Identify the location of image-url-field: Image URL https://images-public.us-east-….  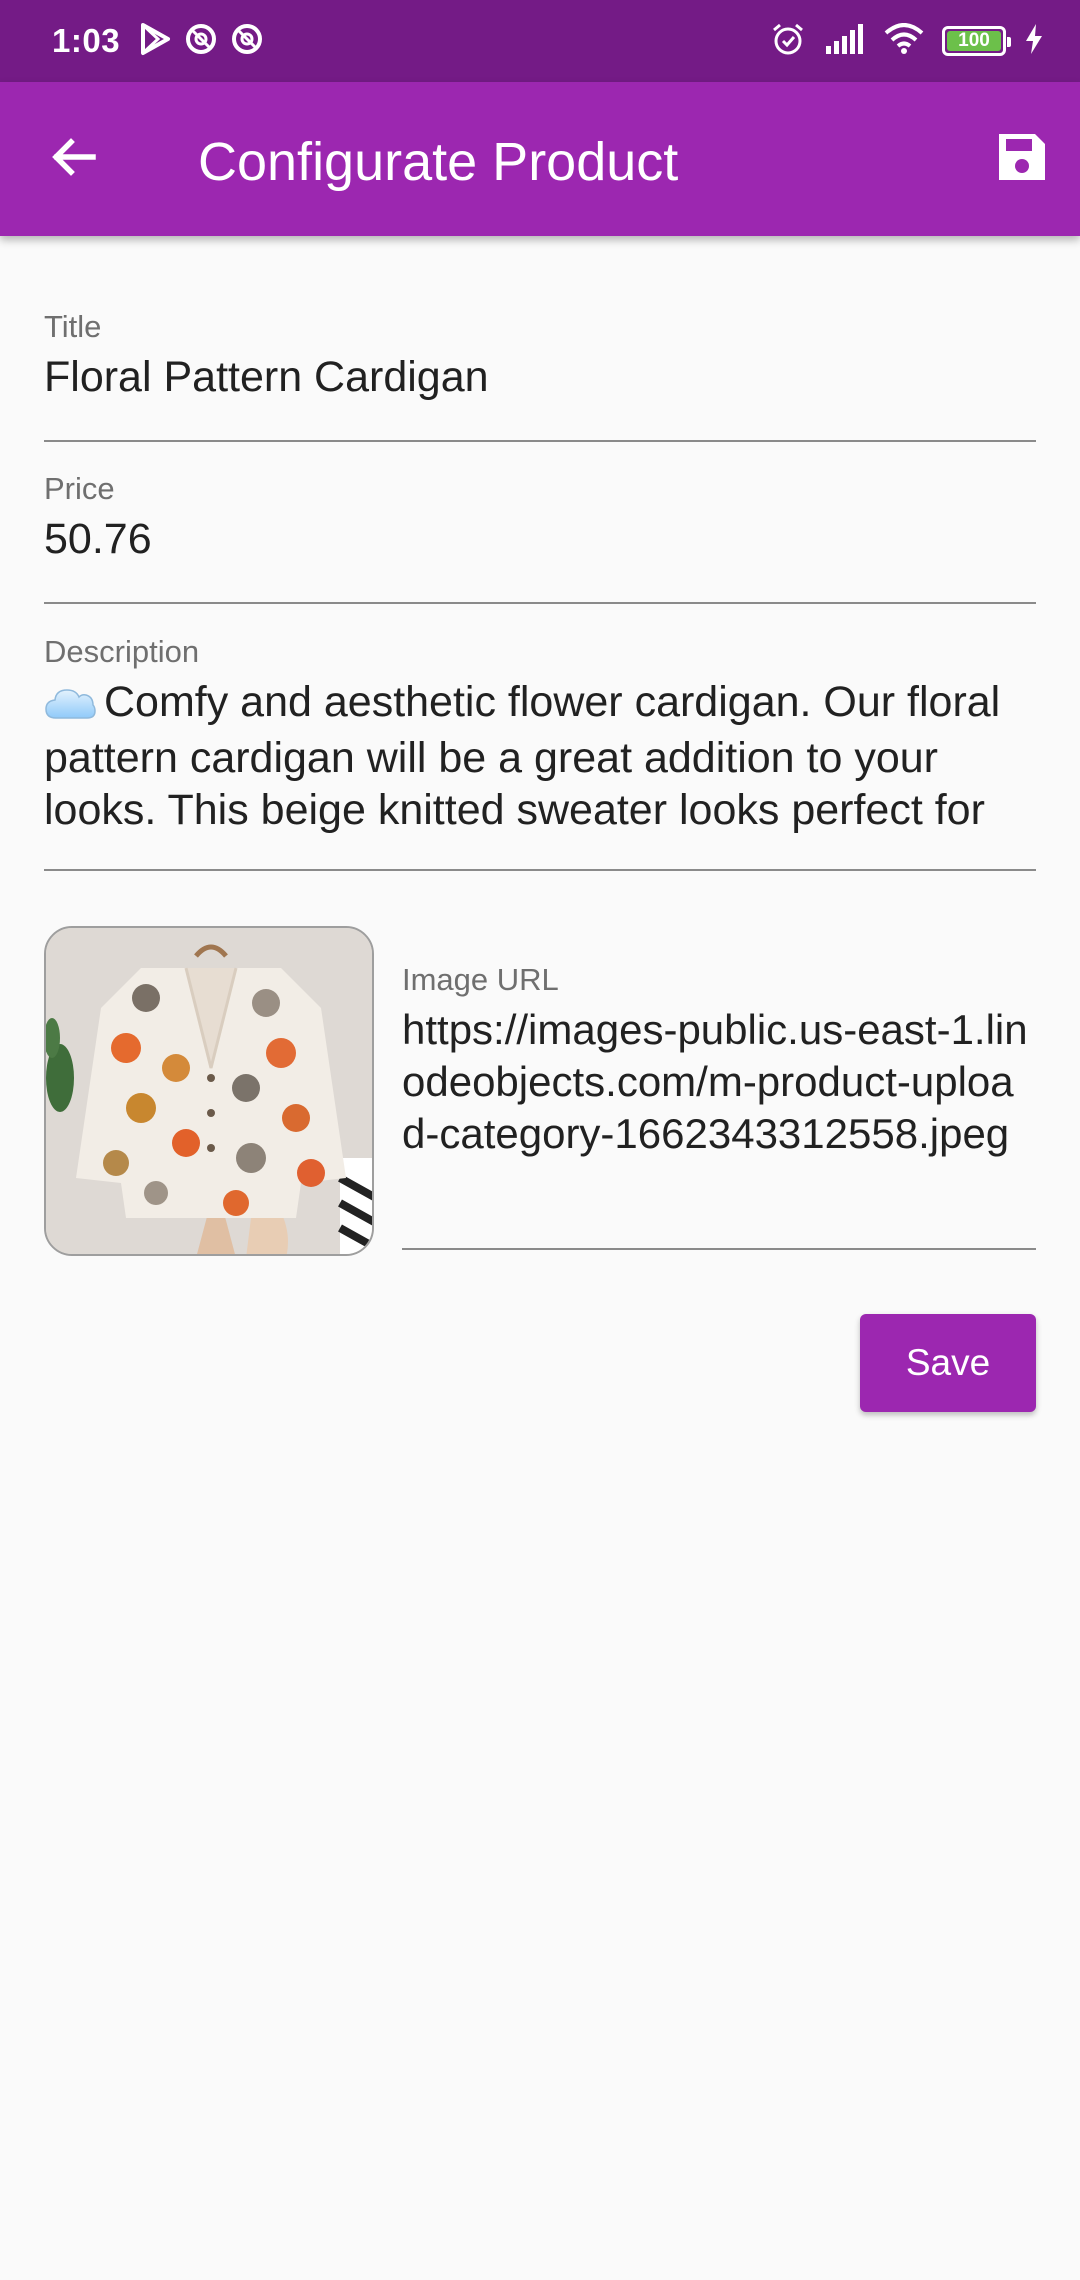
(719, 1107).